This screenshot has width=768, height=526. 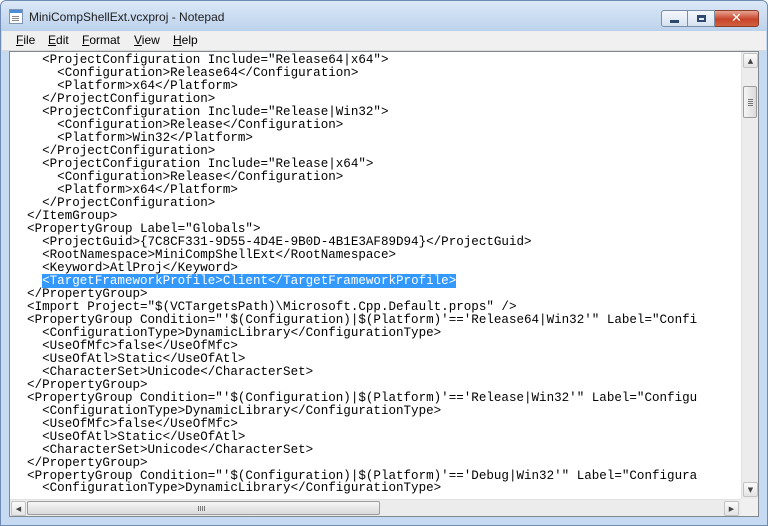 I want to click on close-button: ✕, so click(x=737, y=18).